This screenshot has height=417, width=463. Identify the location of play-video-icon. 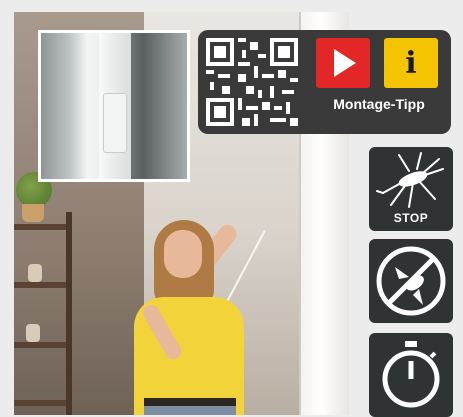
(345, 63).